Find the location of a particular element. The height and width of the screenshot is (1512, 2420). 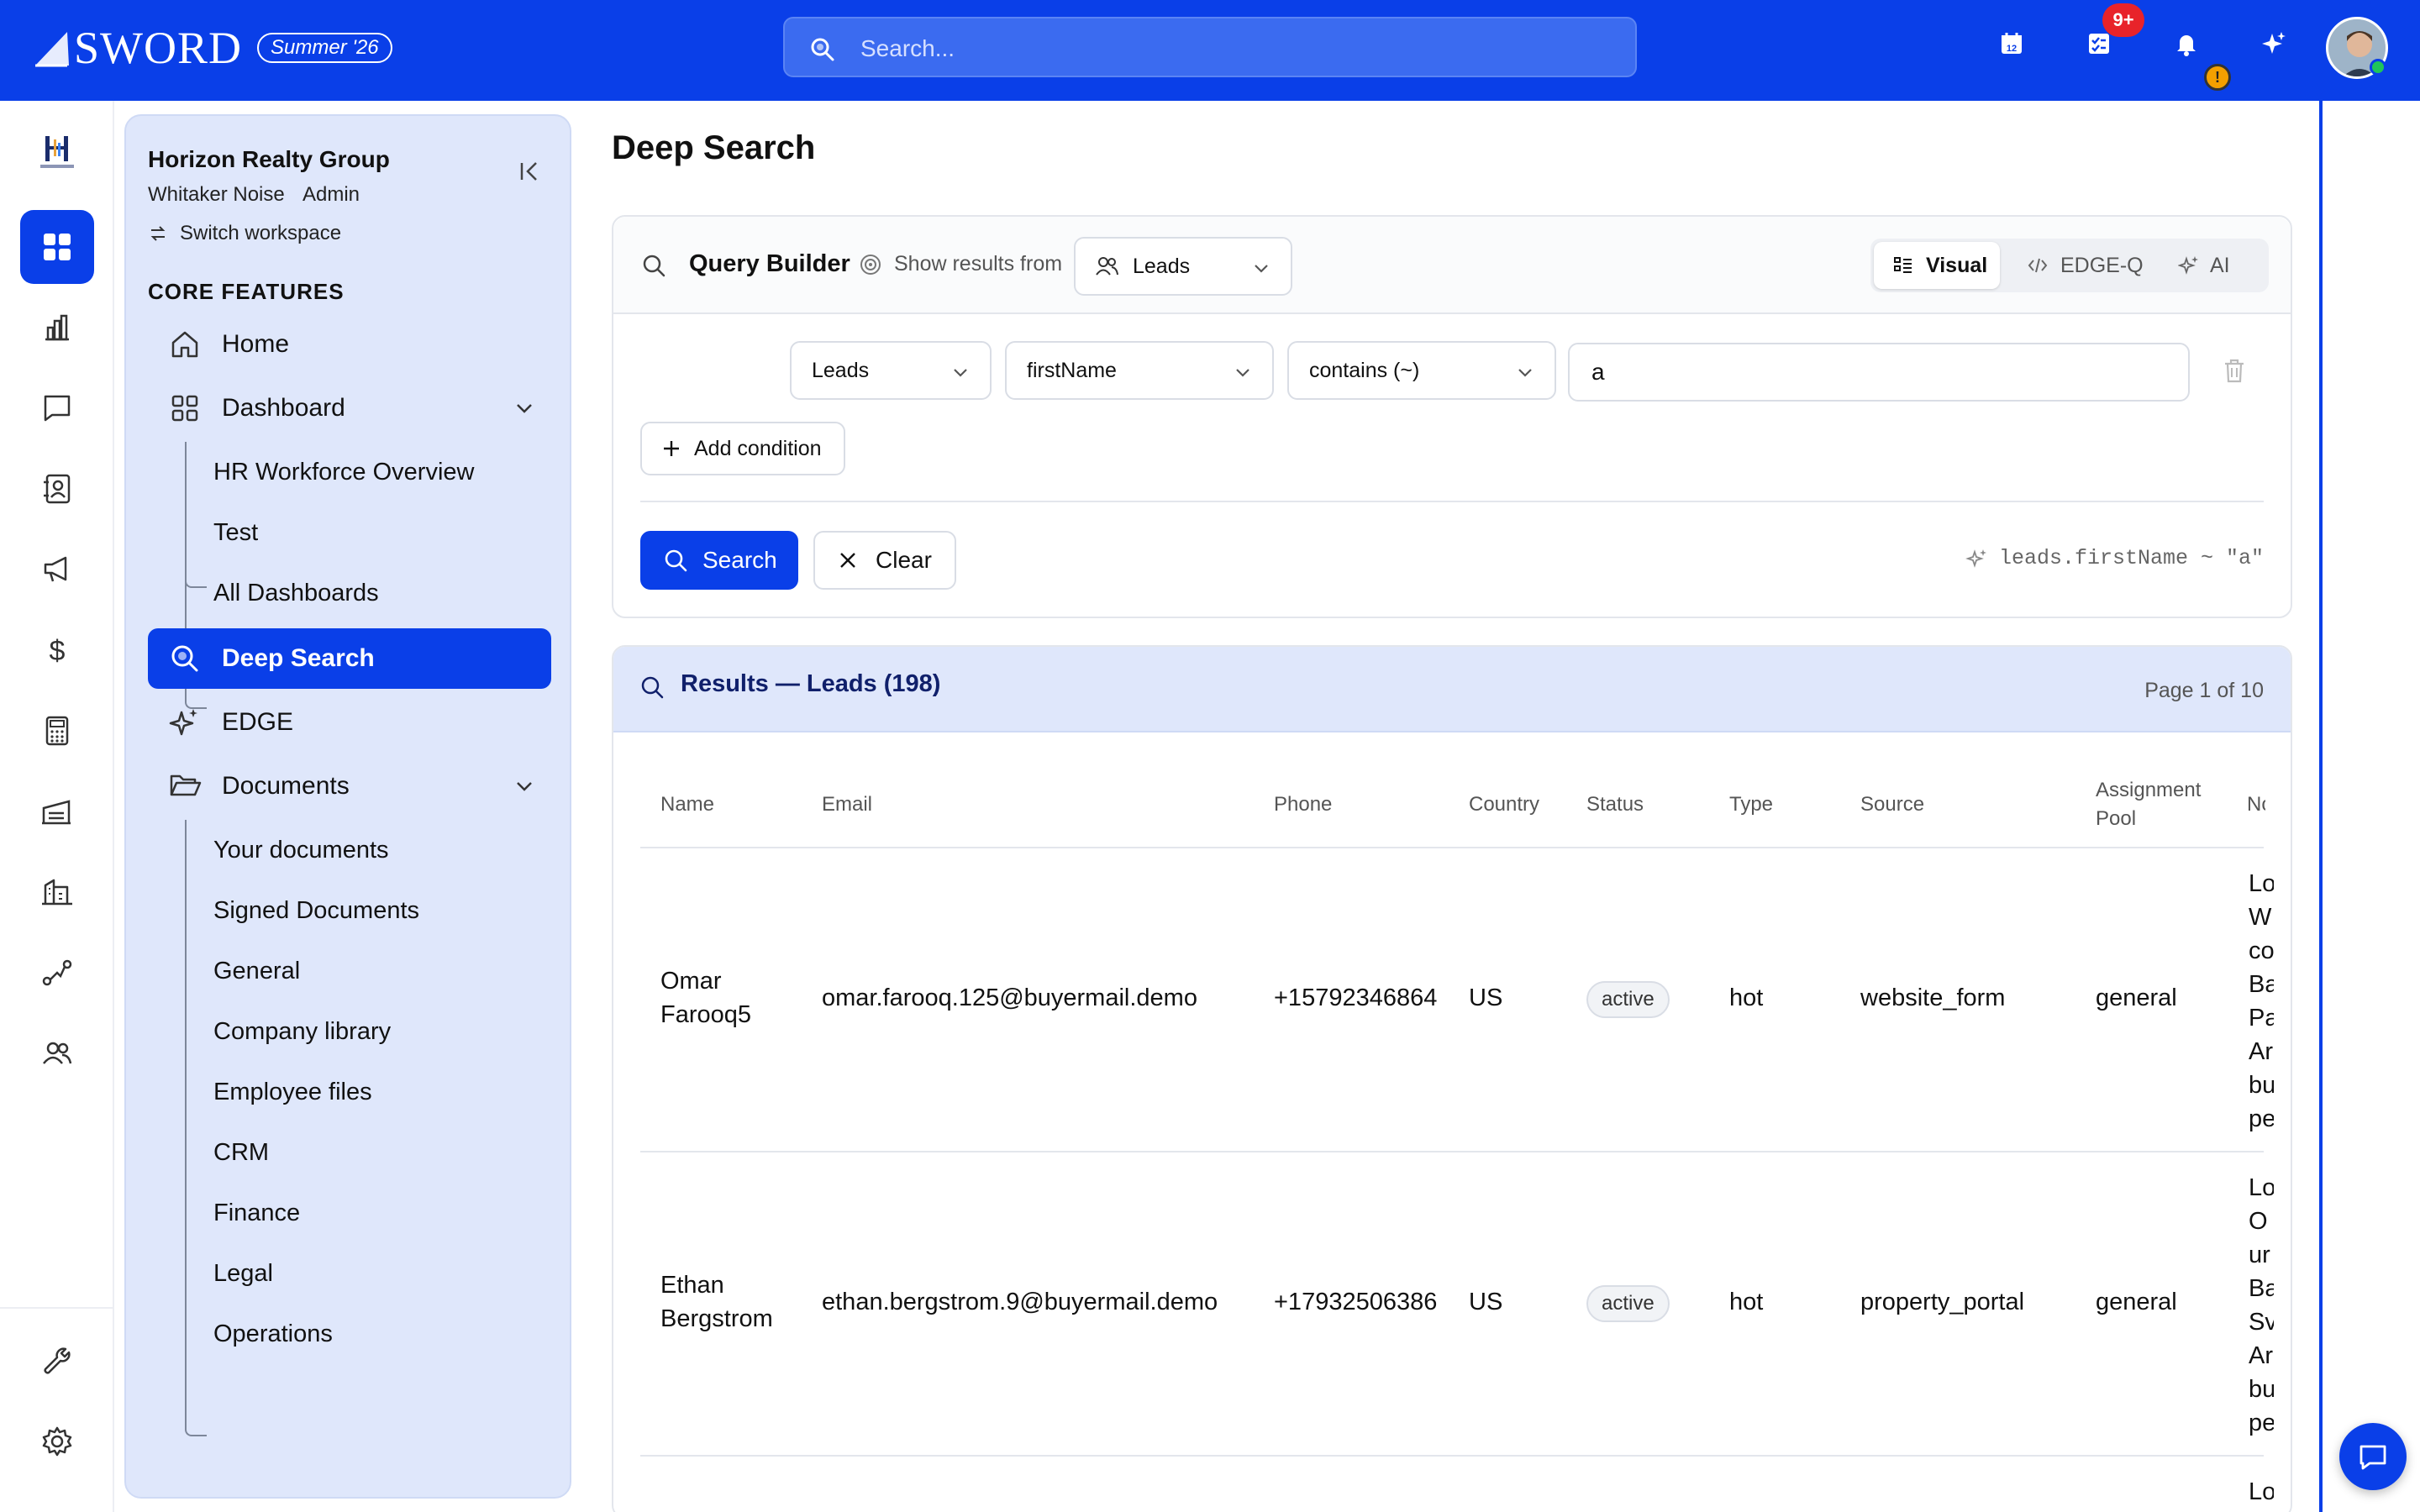

column-header: Name is located at coordinates (687, 804).